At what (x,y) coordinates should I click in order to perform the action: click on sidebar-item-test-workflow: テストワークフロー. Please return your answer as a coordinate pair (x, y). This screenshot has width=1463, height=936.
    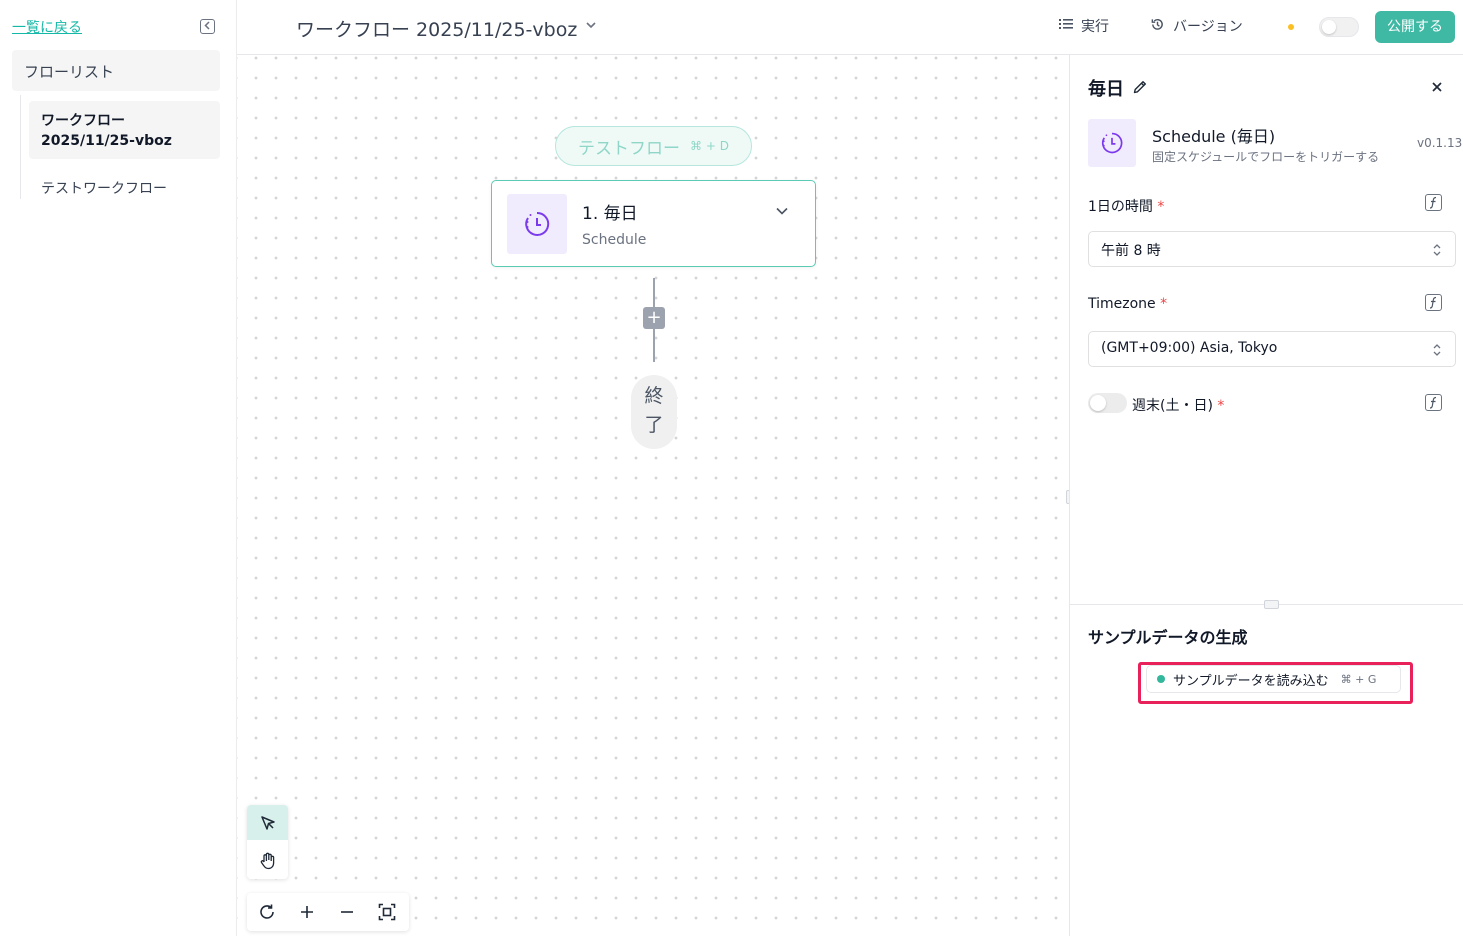
    Looking at the image, I should click on (124, 189).